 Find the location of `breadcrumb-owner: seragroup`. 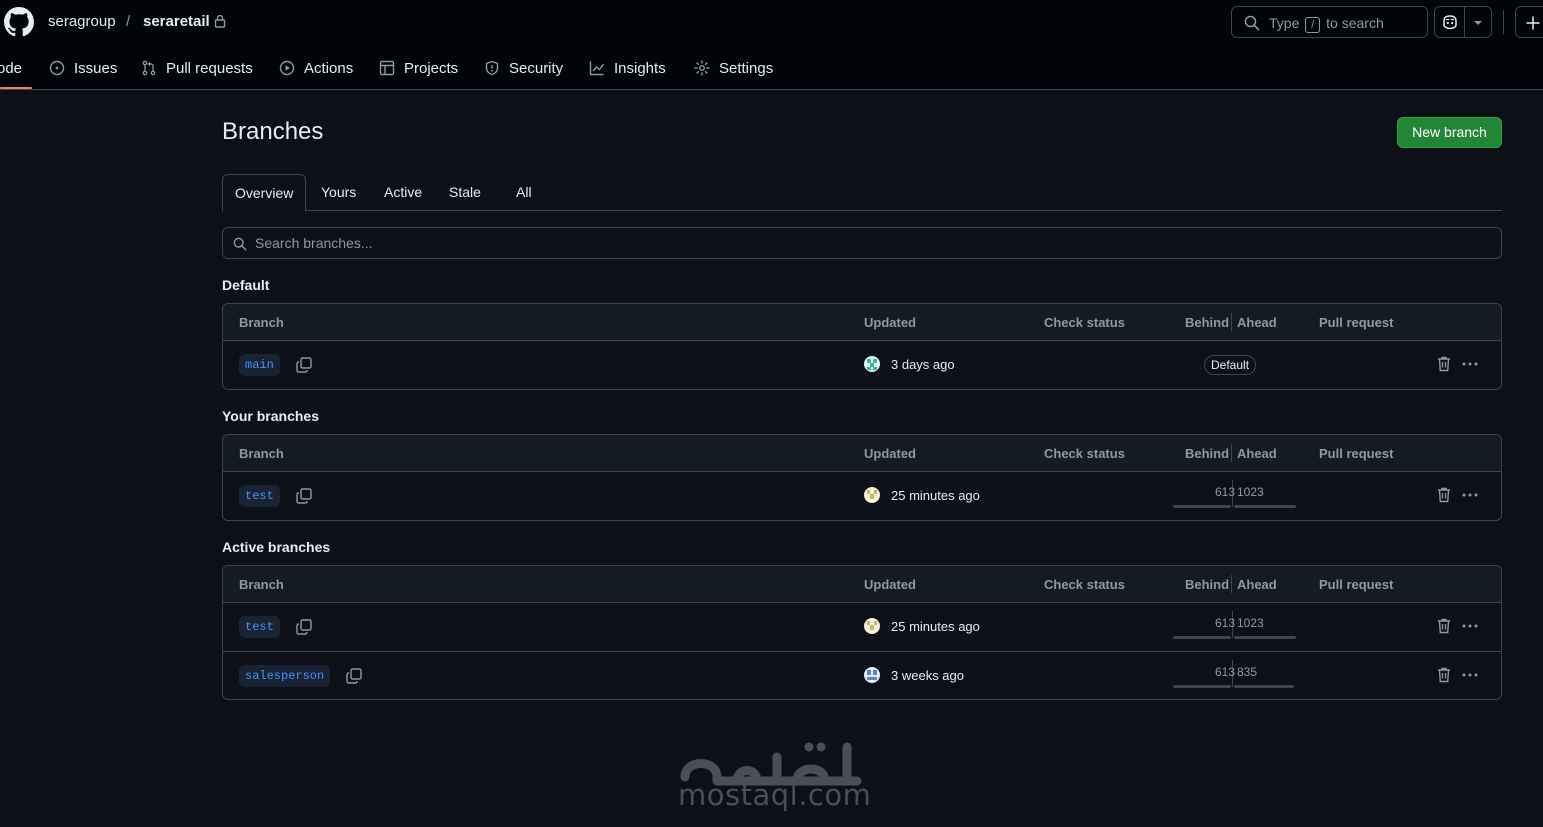

breadcrumb-owner: seragroup is located at coordinates (82, 21).